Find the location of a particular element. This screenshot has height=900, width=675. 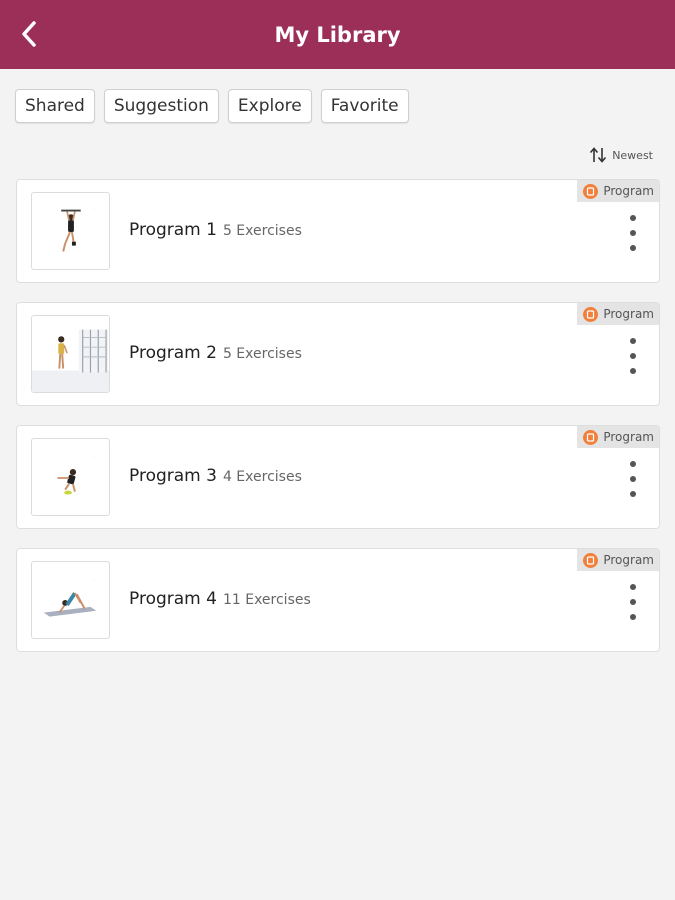

program-name: Program 1 is located at coordinates (173, 230).